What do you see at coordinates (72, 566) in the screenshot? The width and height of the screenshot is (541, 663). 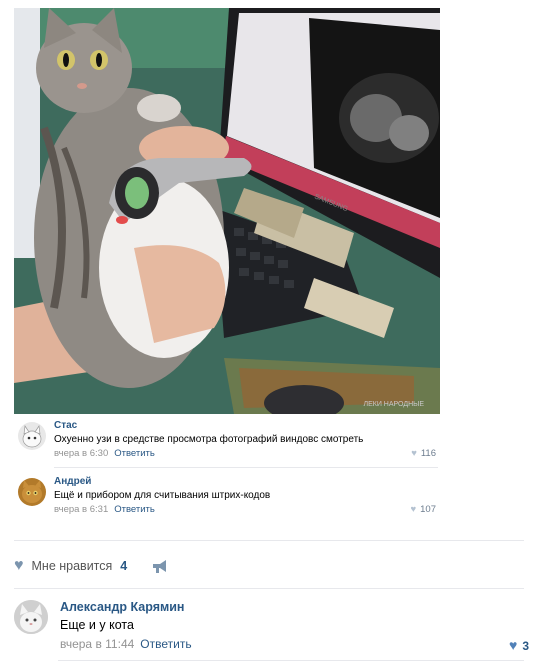 I see `like-label: Мне нравится` at bounding box center [72, 566].